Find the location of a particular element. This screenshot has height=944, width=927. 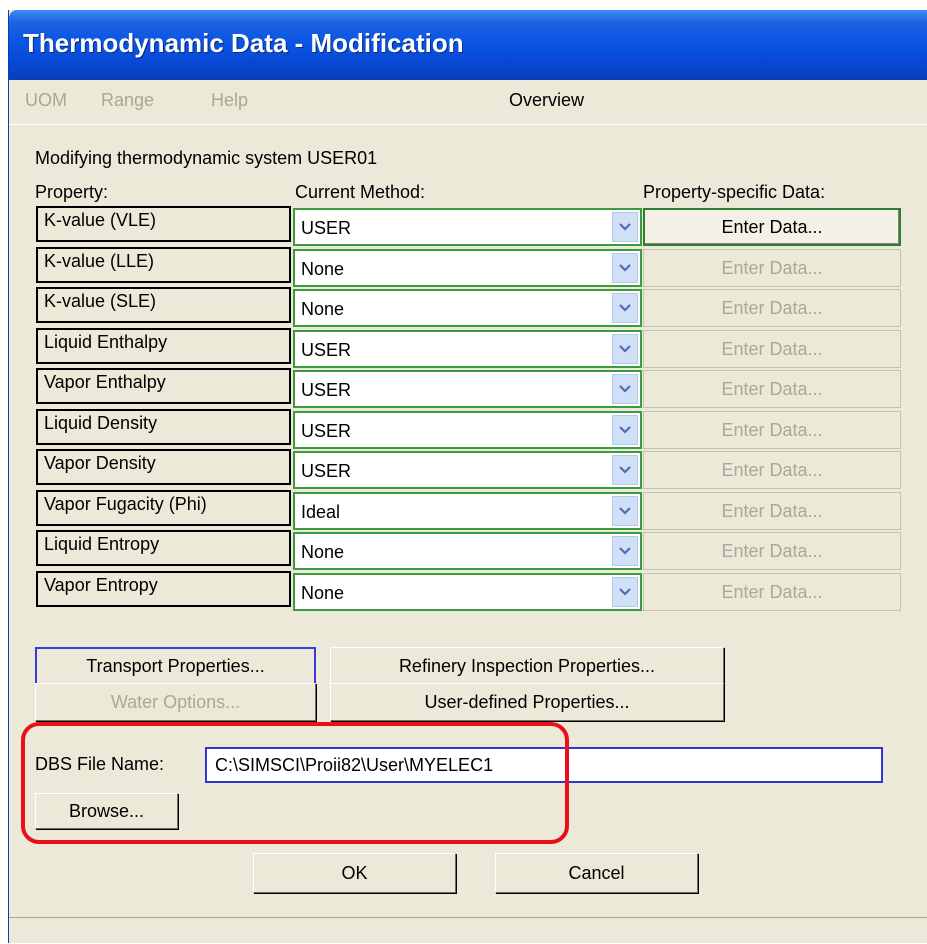

property-label: Liquid Density is located at coordinates (163, 427).